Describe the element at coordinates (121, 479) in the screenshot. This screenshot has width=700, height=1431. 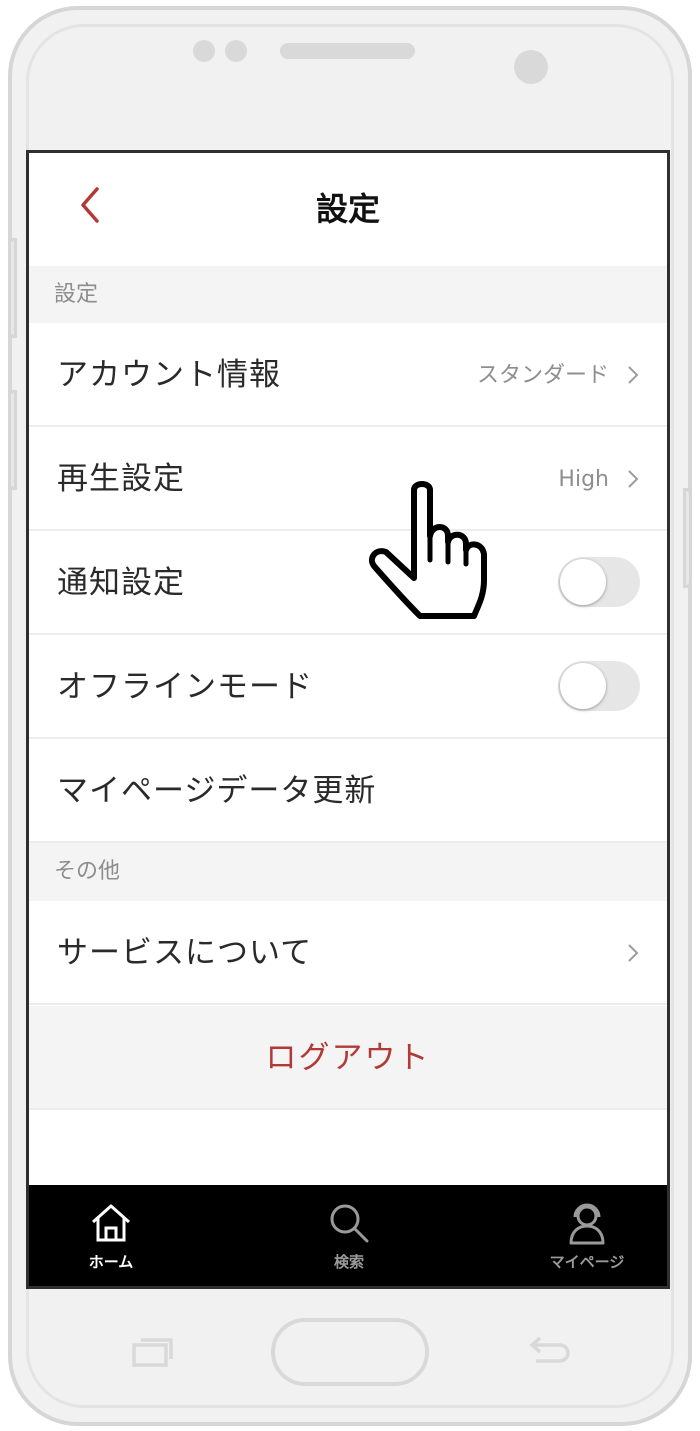
I see `row-label: 再生設定` at that location.